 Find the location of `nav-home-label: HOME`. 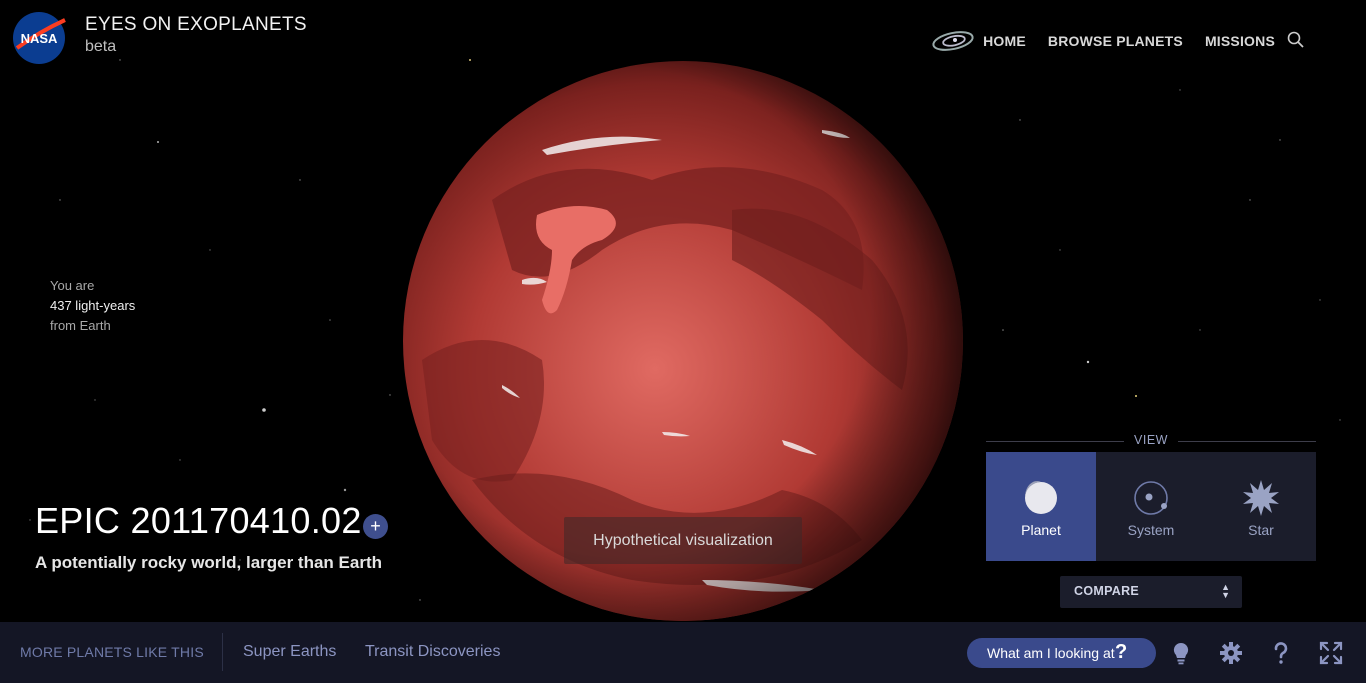

nav-home-label: HOME is located at coordinates (1004, 41).